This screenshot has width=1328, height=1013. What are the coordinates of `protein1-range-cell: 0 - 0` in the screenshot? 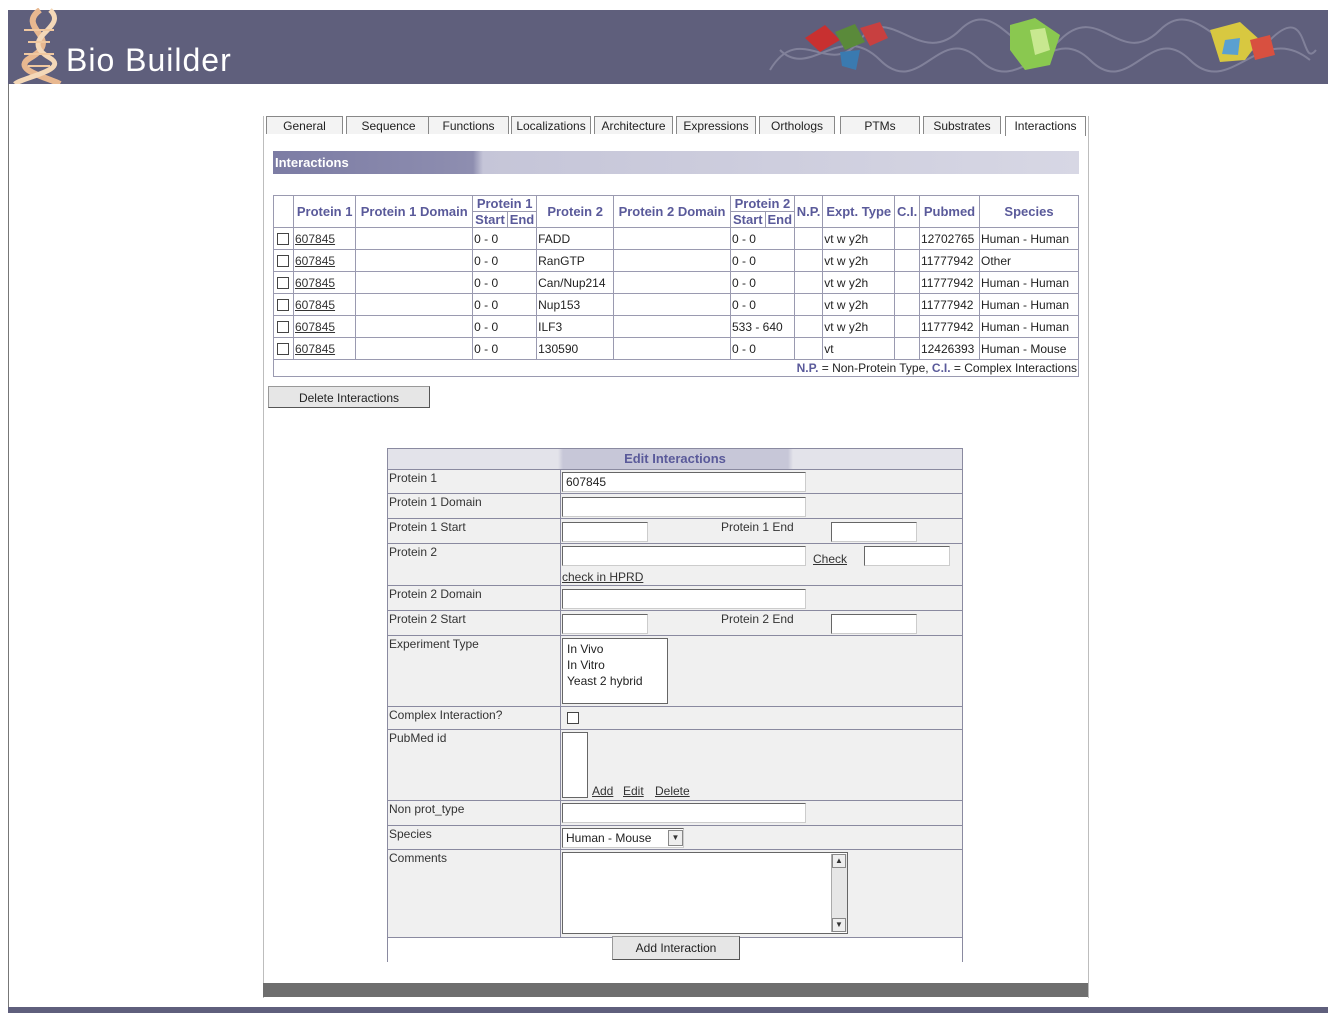 It's located at (505, 304).